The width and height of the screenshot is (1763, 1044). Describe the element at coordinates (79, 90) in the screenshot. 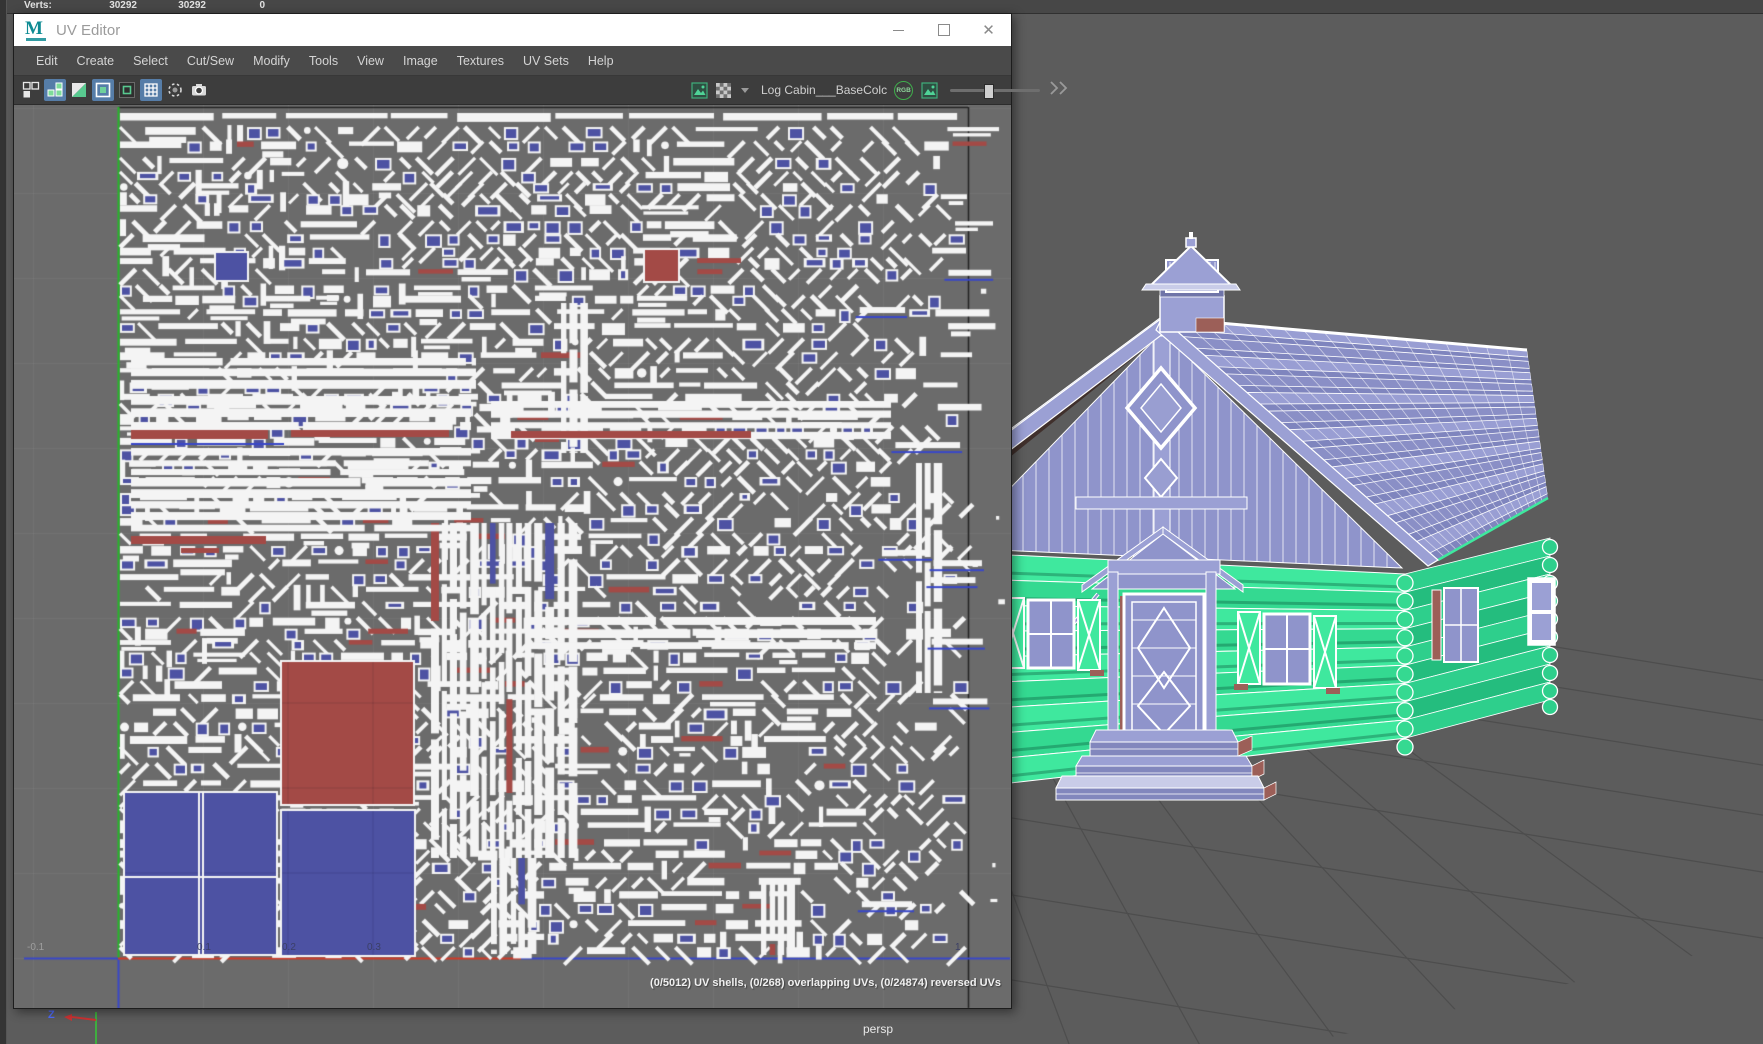

I see `shaded-uv-display-button` at that location.